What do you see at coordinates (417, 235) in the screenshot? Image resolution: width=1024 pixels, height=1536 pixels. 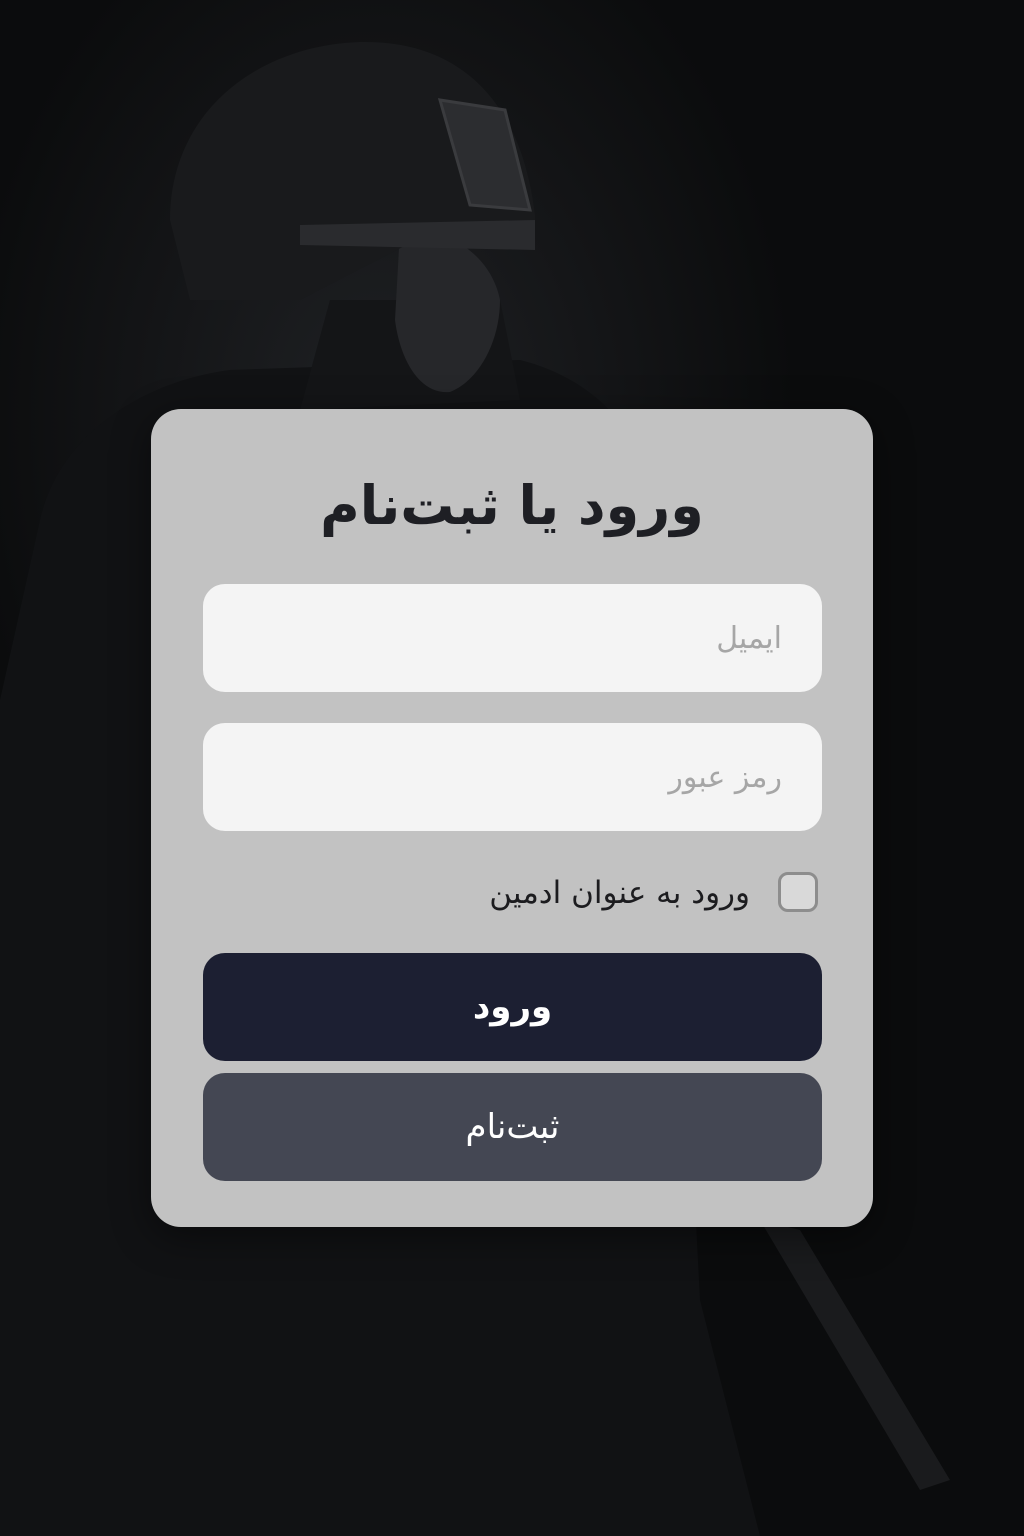 I see `helmet-brim` at bounding box center [417, 235].